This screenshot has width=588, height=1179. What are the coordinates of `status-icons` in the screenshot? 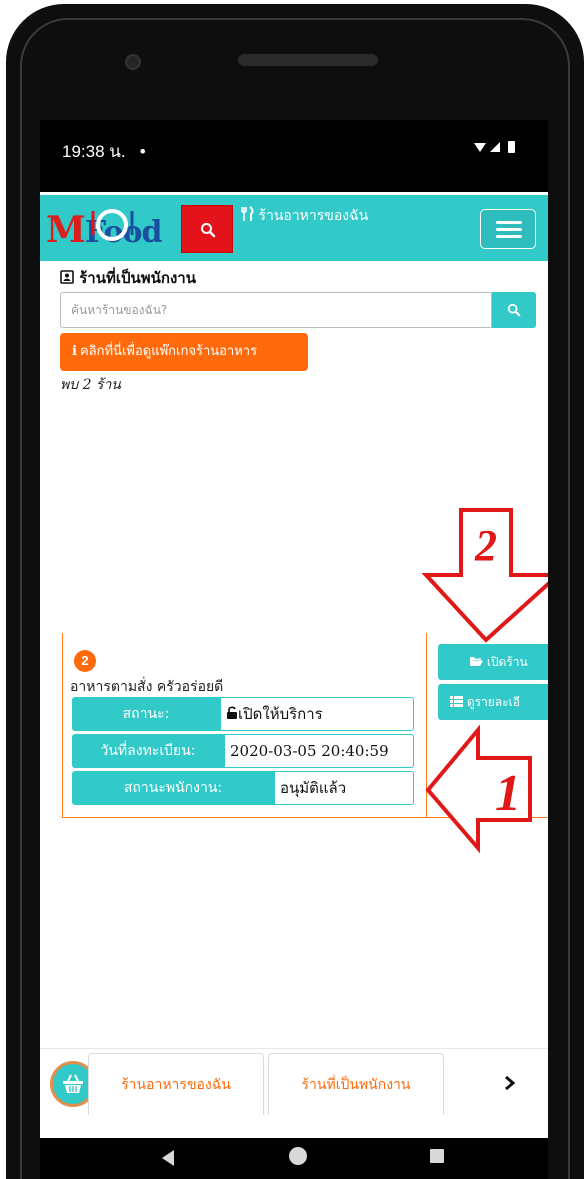 It's located at (494, 147).